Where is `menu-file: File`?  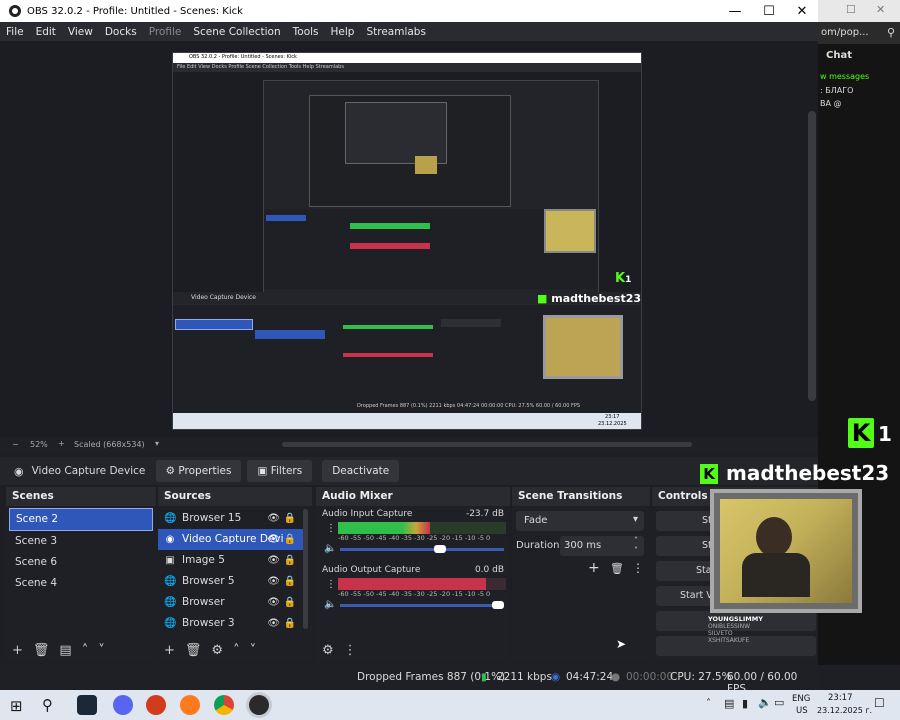
menu-file: File is located at coordinates (15, 32).